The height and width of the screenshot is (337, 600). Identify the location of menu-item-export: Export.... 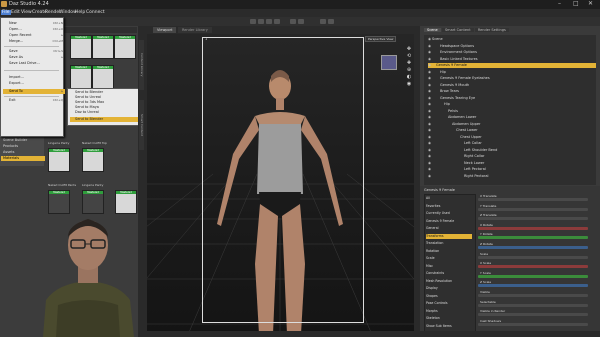
(34, 83).